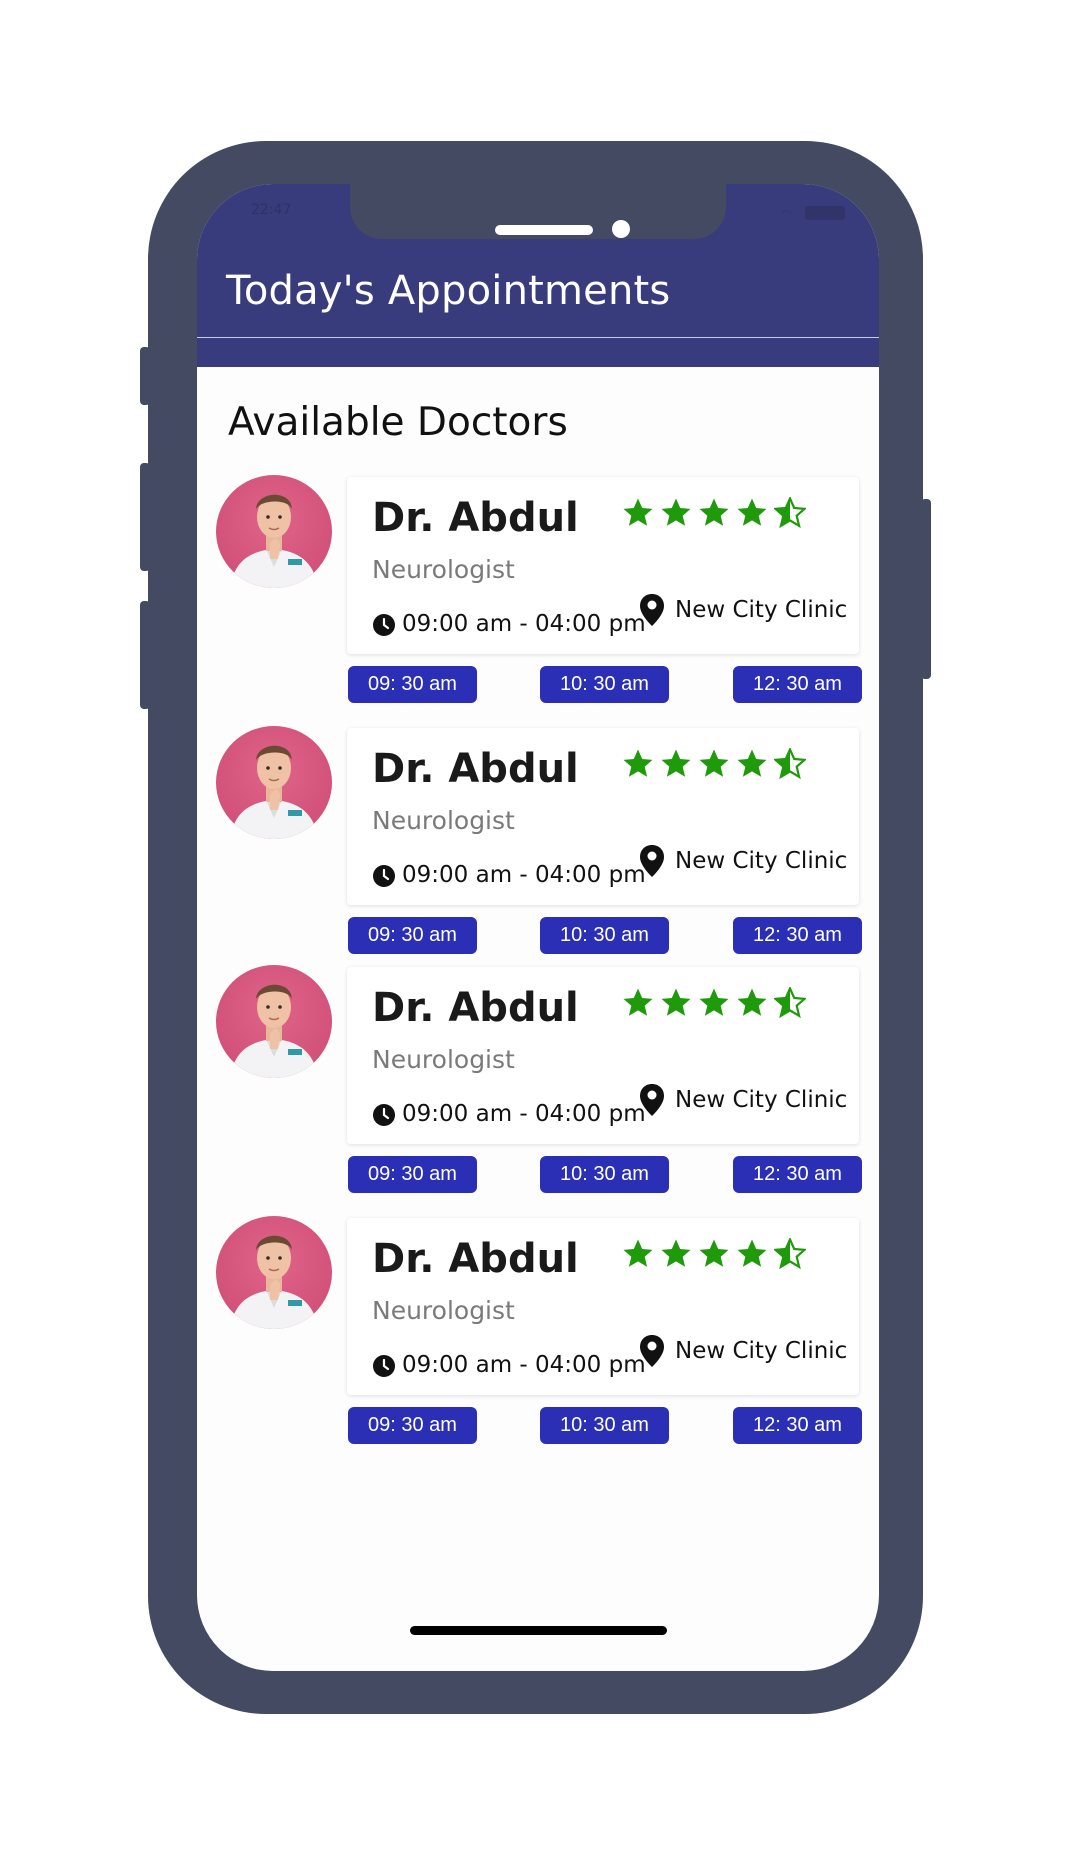  I want to click on status-icons: ◠, so click(810, 213).